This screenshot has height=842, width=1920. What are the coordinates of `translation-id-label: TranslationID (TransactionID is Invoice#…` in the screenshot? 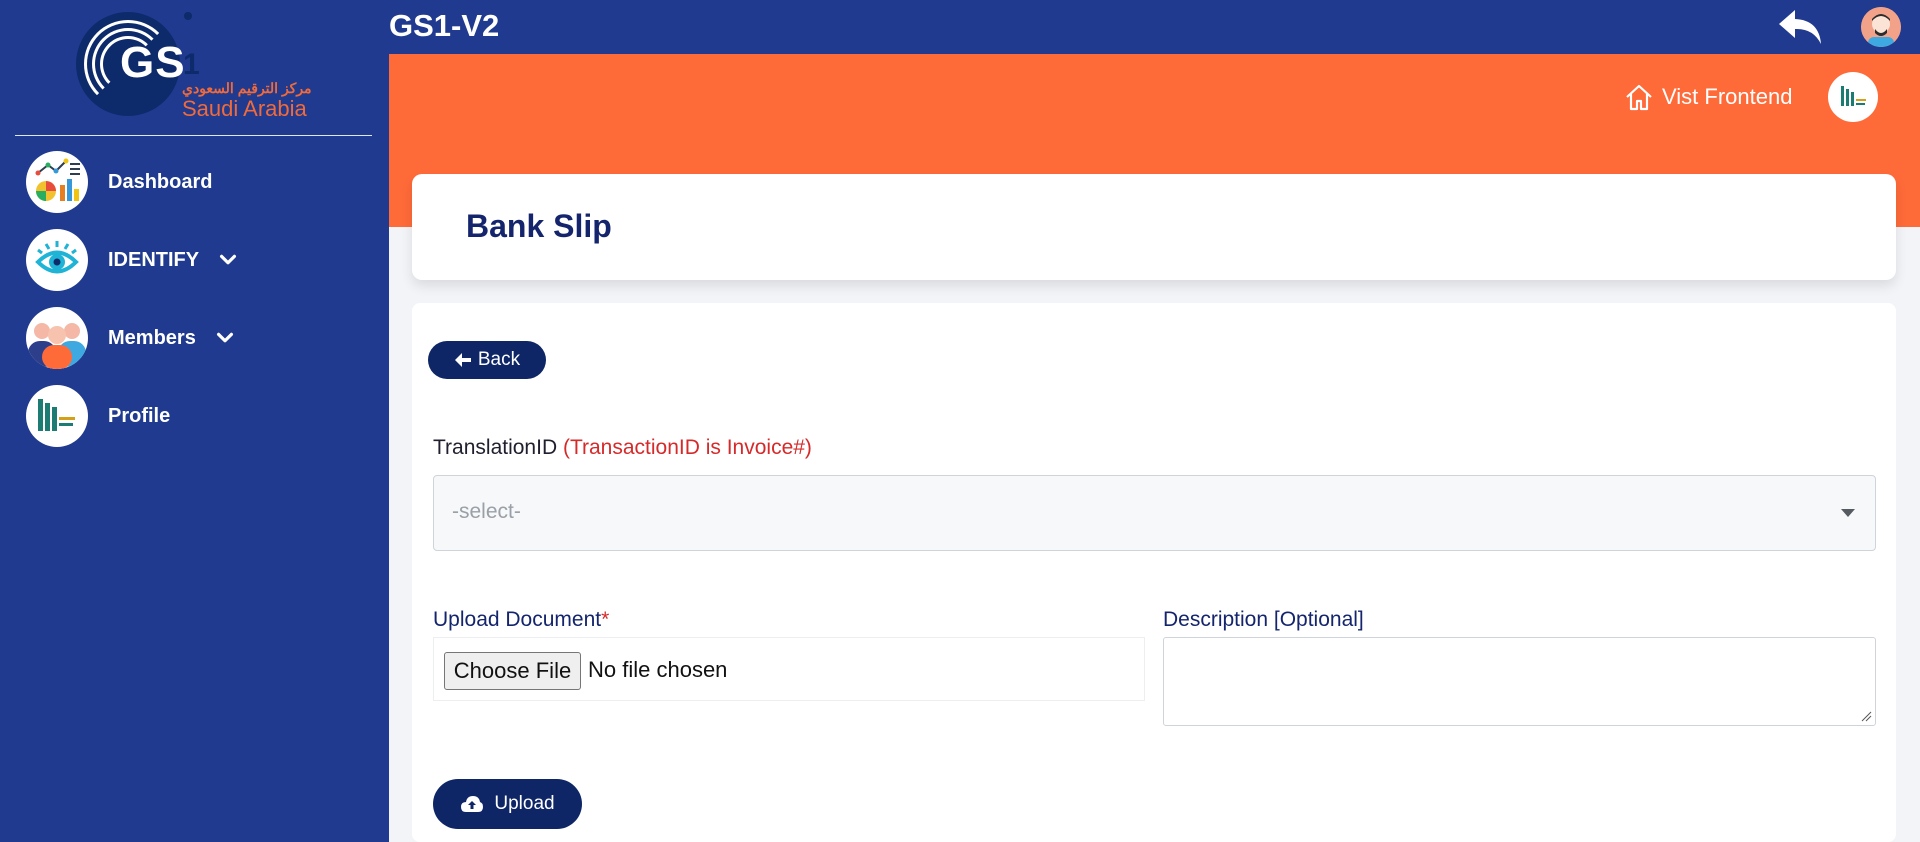 It's located at (622, 448).